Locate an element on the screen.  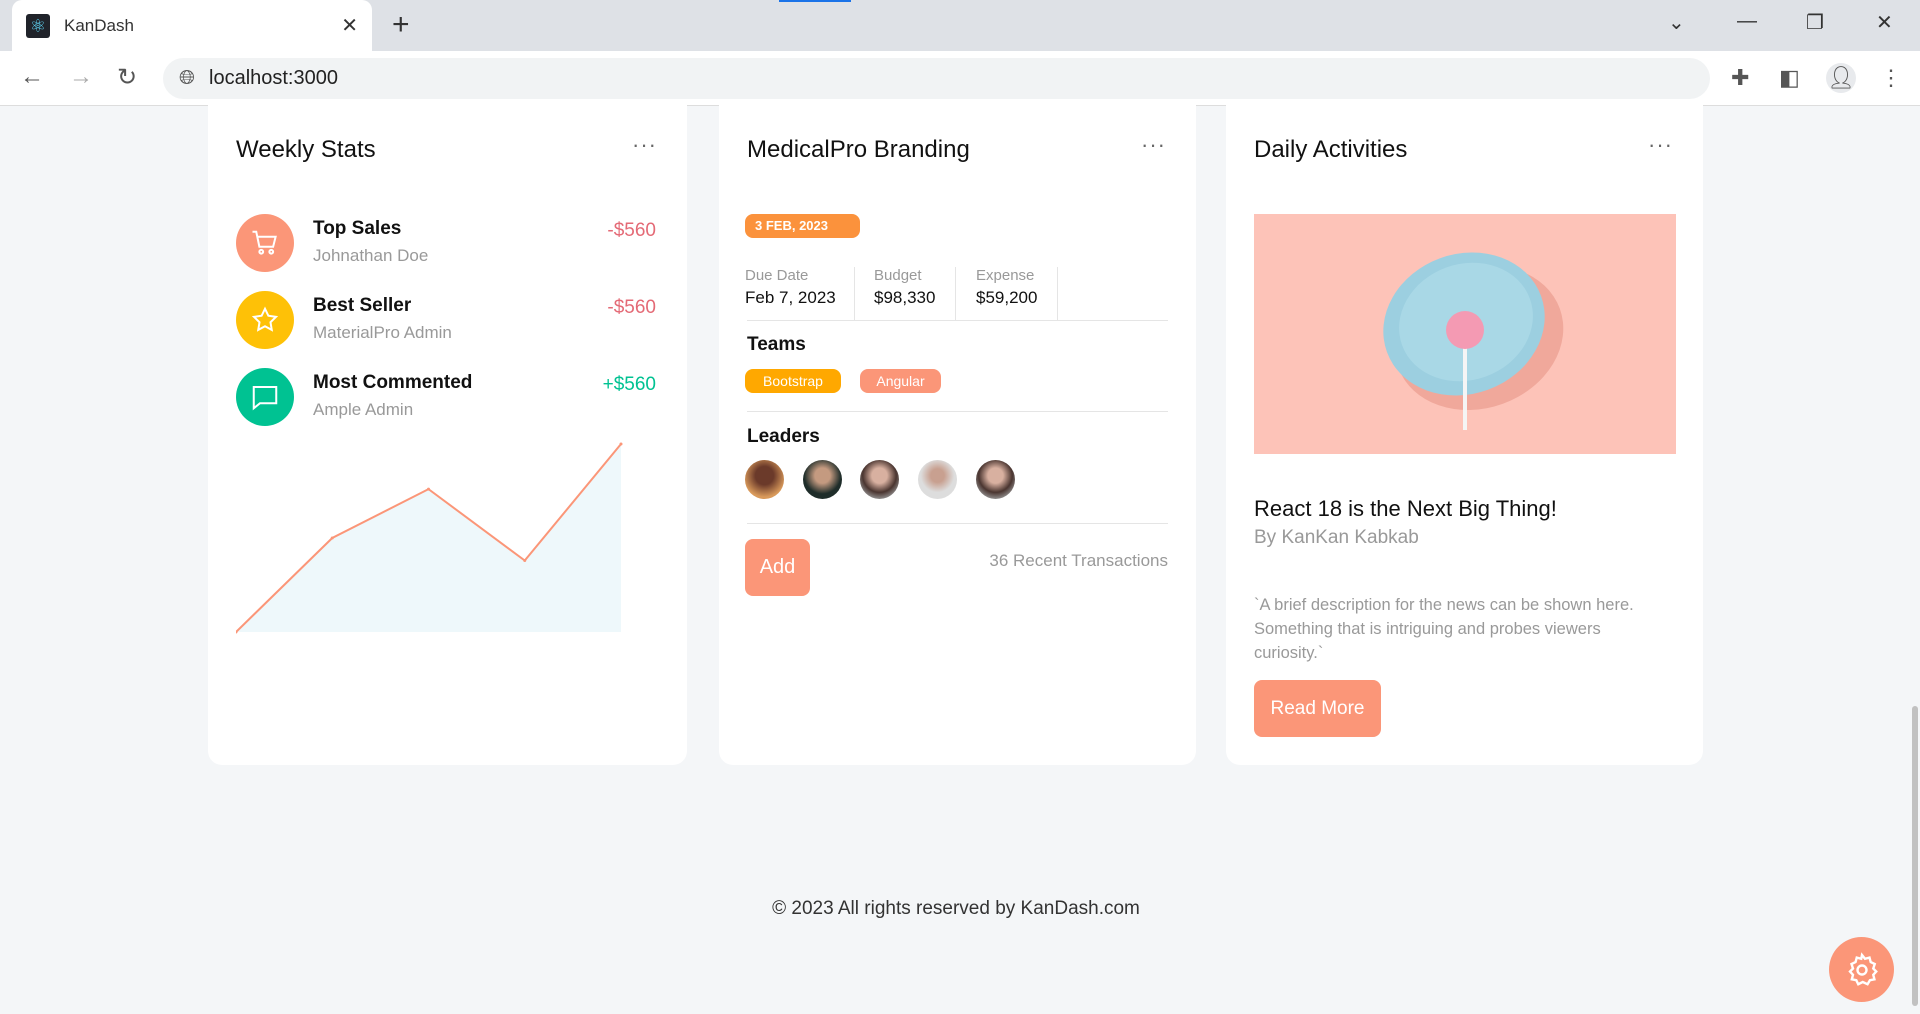
back-icon: ← is located at coordinates (32, 77).